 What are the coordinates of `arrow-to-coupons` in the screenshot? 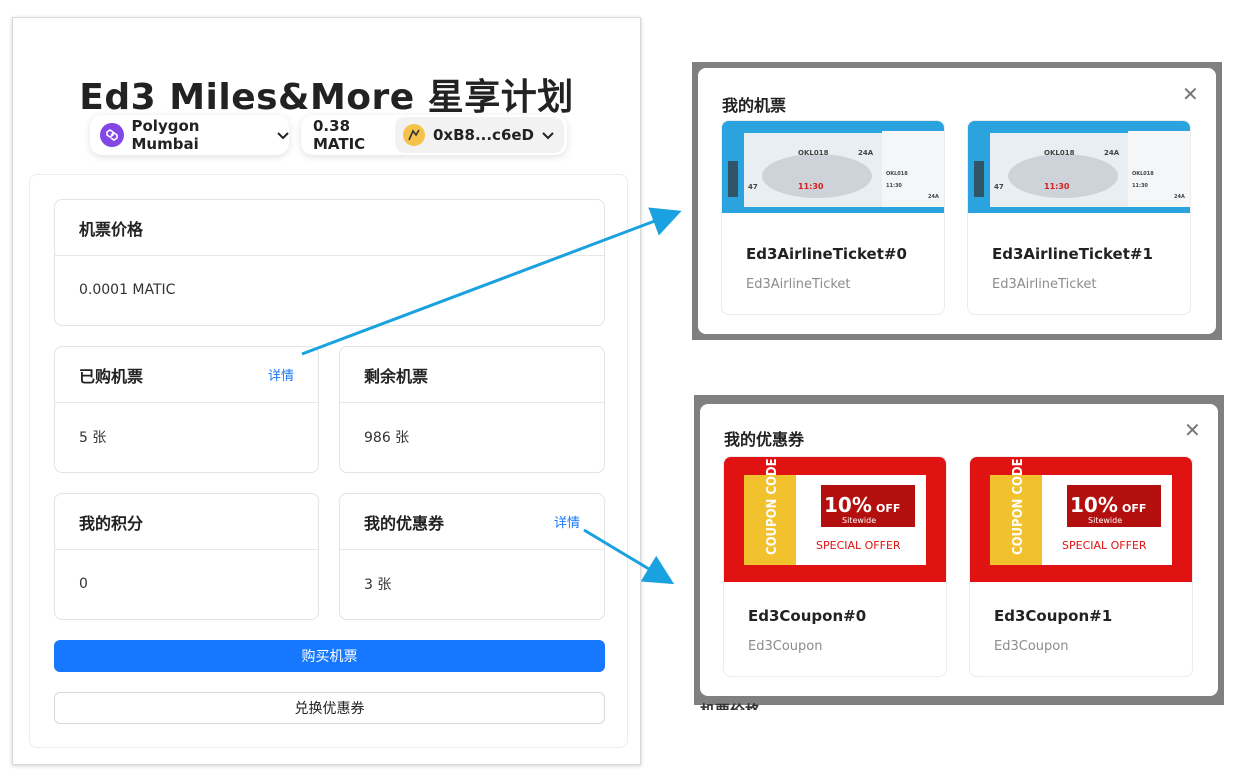 It's located at (629, 556).